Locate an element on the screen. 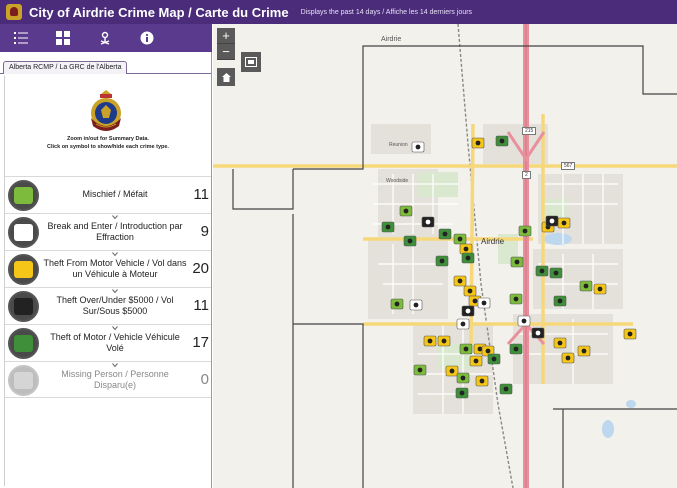 The height and width of the screenshot is (488, 677). crime-type-missing-person: Missing Person / Personne Disparu(e) 0 is located at coordinates (108, 379).